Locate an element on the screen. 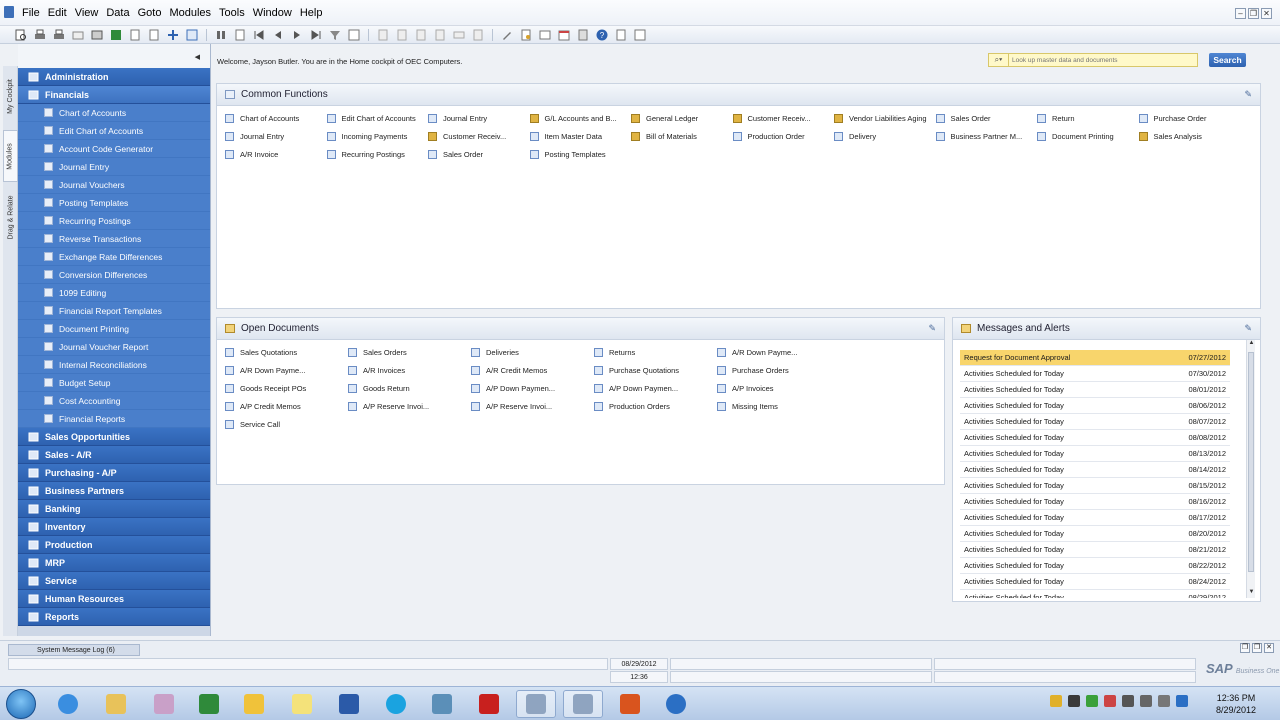 Image resolution: width=1280 pixels, height=720 pixels. sidebar-subitem: Document Printing is located at coordinates (114, 329).